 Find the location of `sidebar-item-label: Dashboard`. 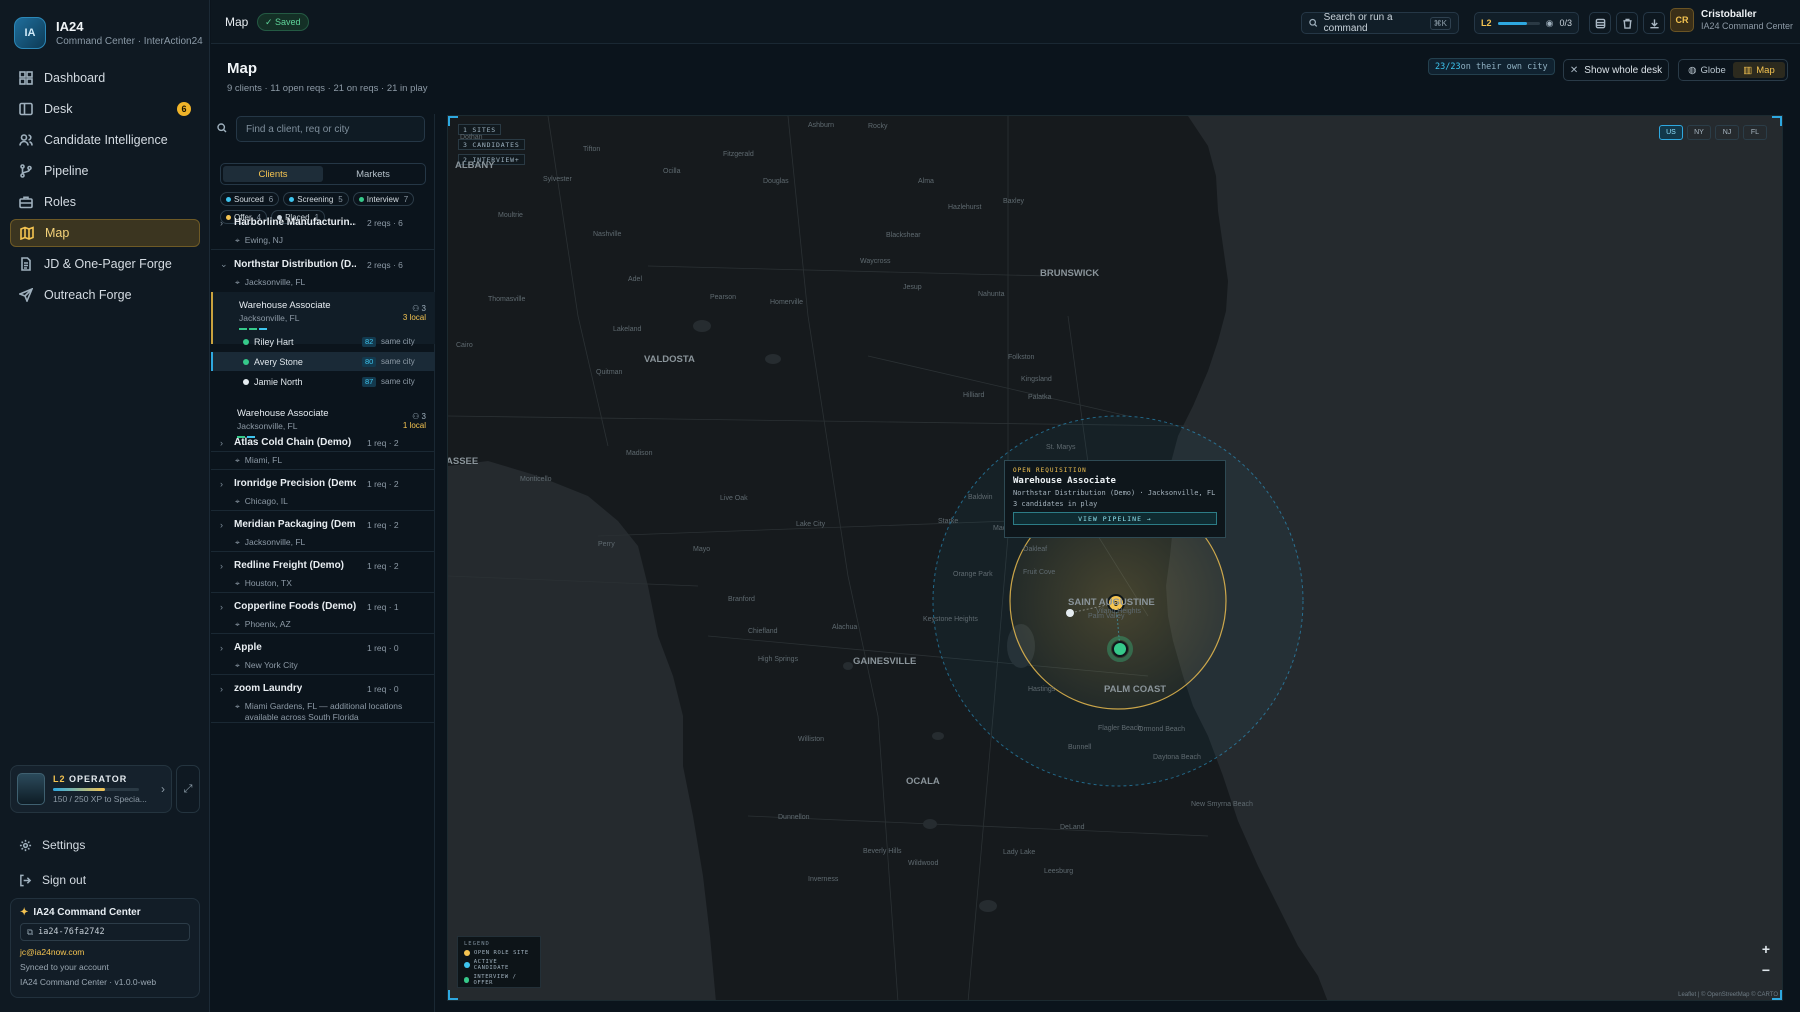

sidebar-item-label: Dashboard is located at coordinates (75, 78).